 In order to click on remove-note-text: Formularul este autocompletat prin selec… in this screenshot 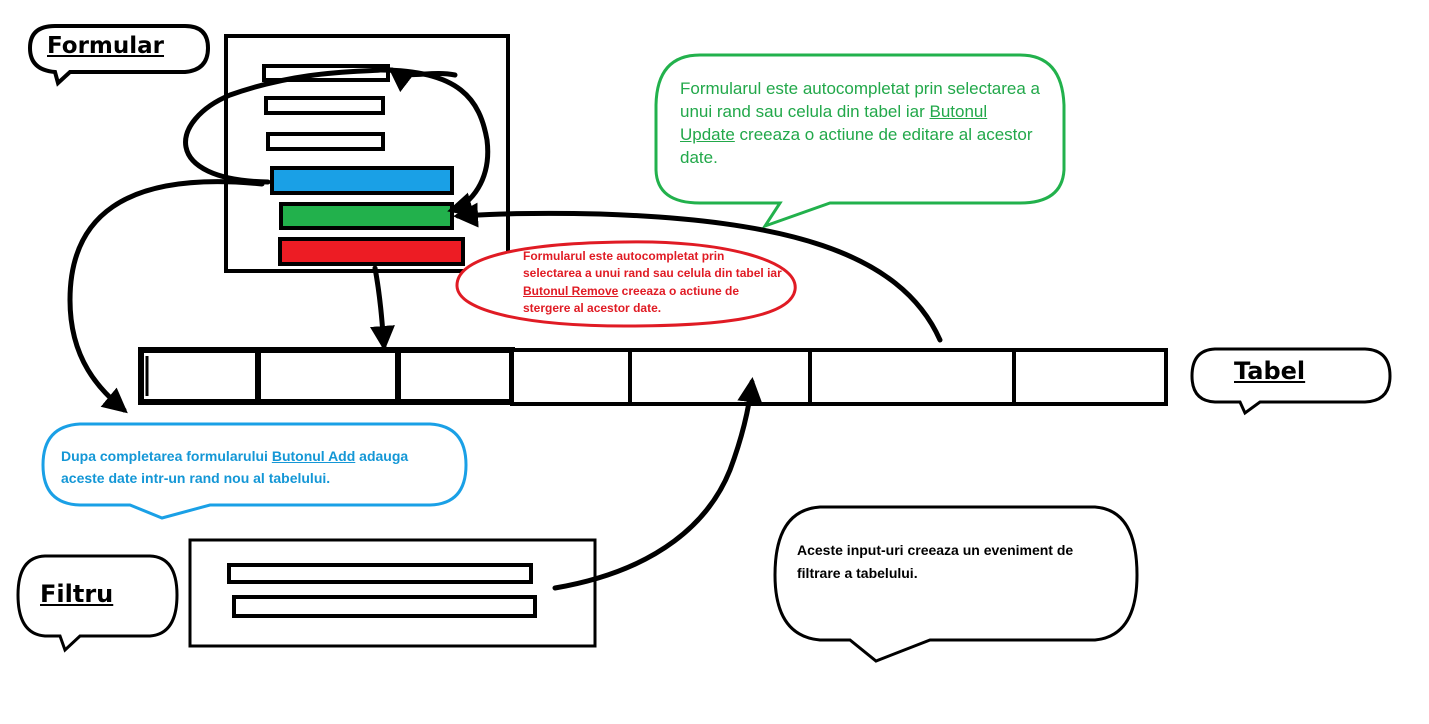, I will do `click(654, 283)`.